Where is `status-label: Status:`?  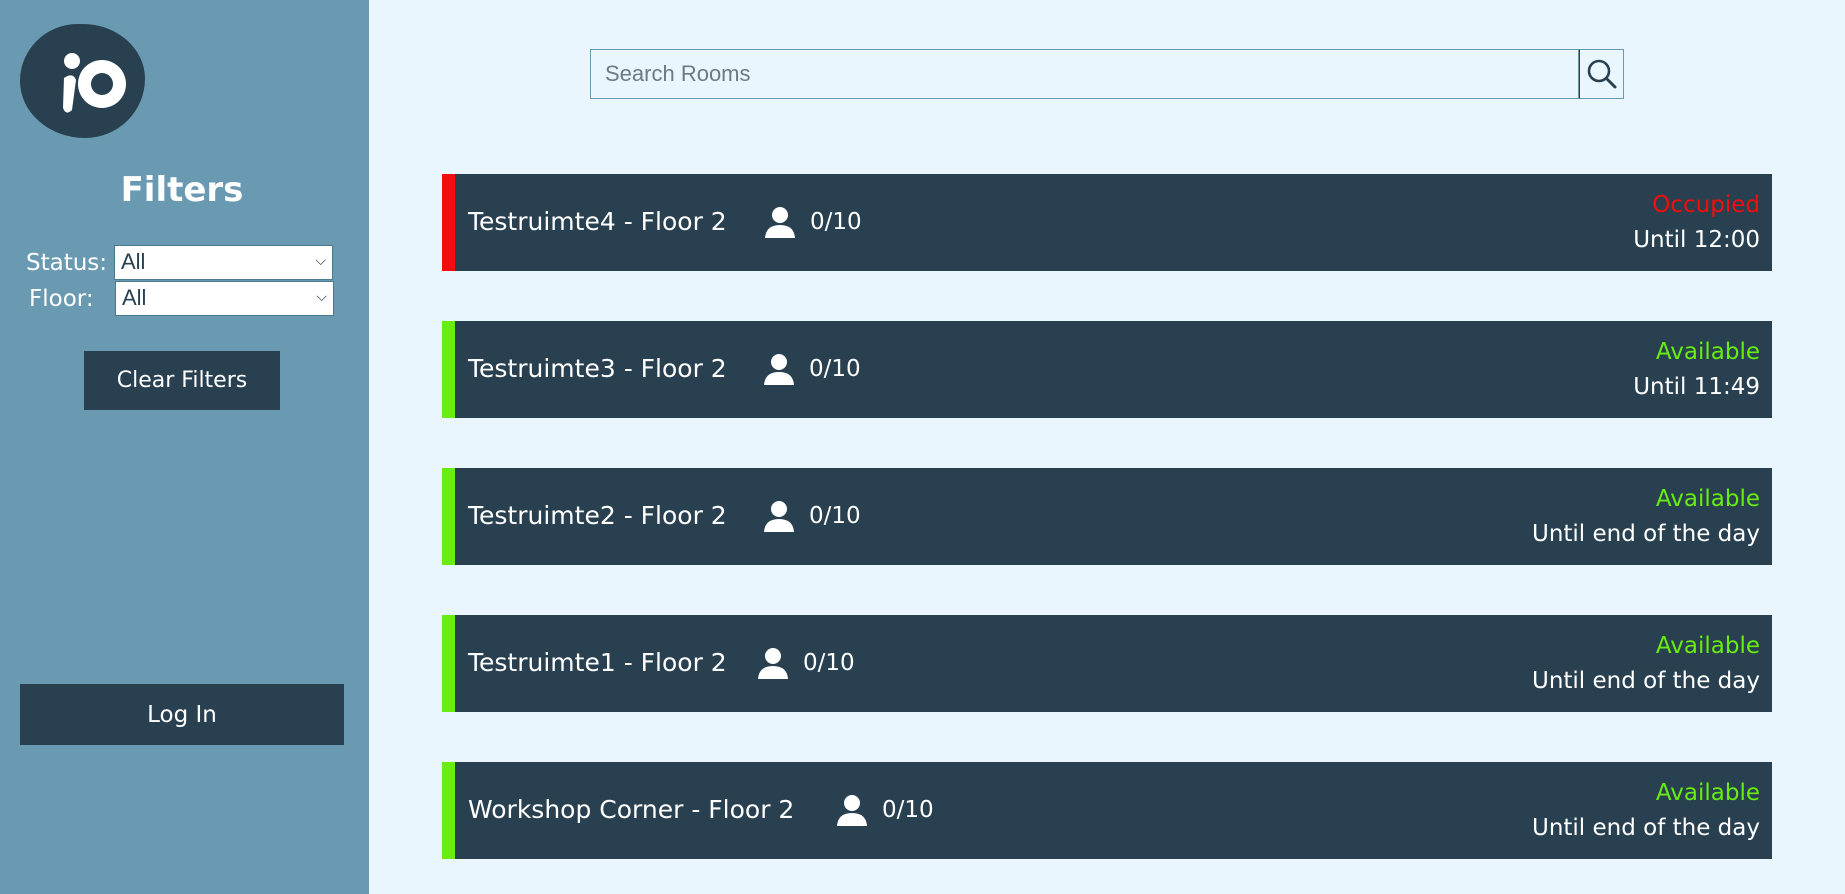 status-label: Status: is located at coordinates (67, 262).